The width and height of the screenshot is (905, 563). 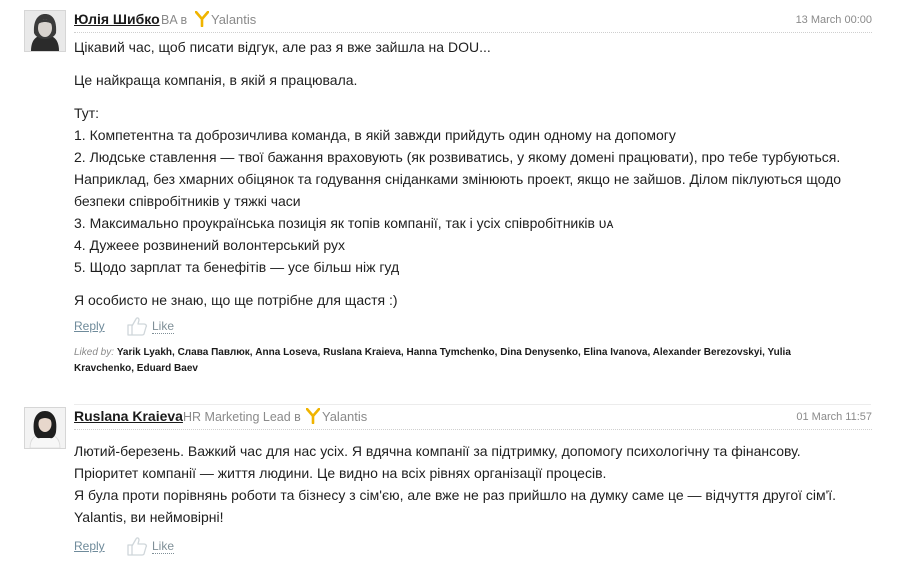 What do you see at coordinates (187, 201) in the screenshot?
I see `text-line: безпеки співробітників у тяжкі часи` at bounding box center [187, 201].